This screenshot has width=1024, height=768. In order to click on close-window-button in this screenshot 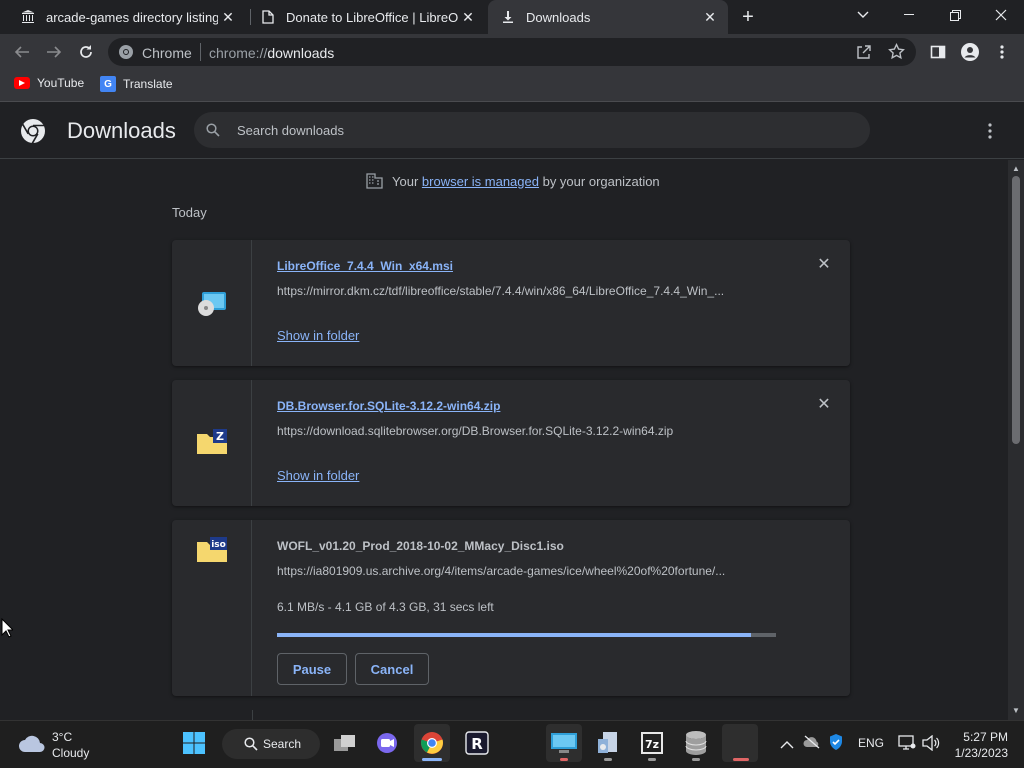, I will do `click(1001, 15)`.